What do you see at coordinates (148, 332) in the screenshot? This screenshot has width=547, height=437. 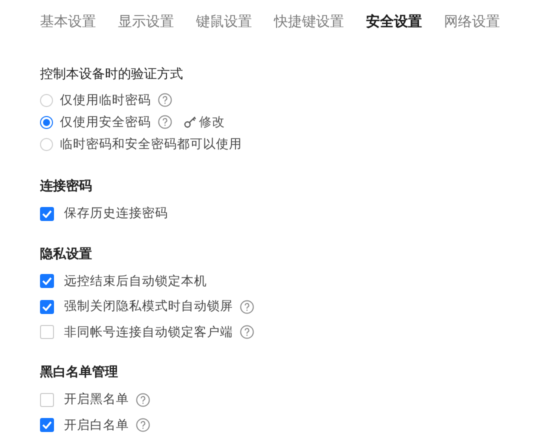 I see `checkbox-label: 非同帐号连接自动锁定客户端` at bounding box center [148, 332].